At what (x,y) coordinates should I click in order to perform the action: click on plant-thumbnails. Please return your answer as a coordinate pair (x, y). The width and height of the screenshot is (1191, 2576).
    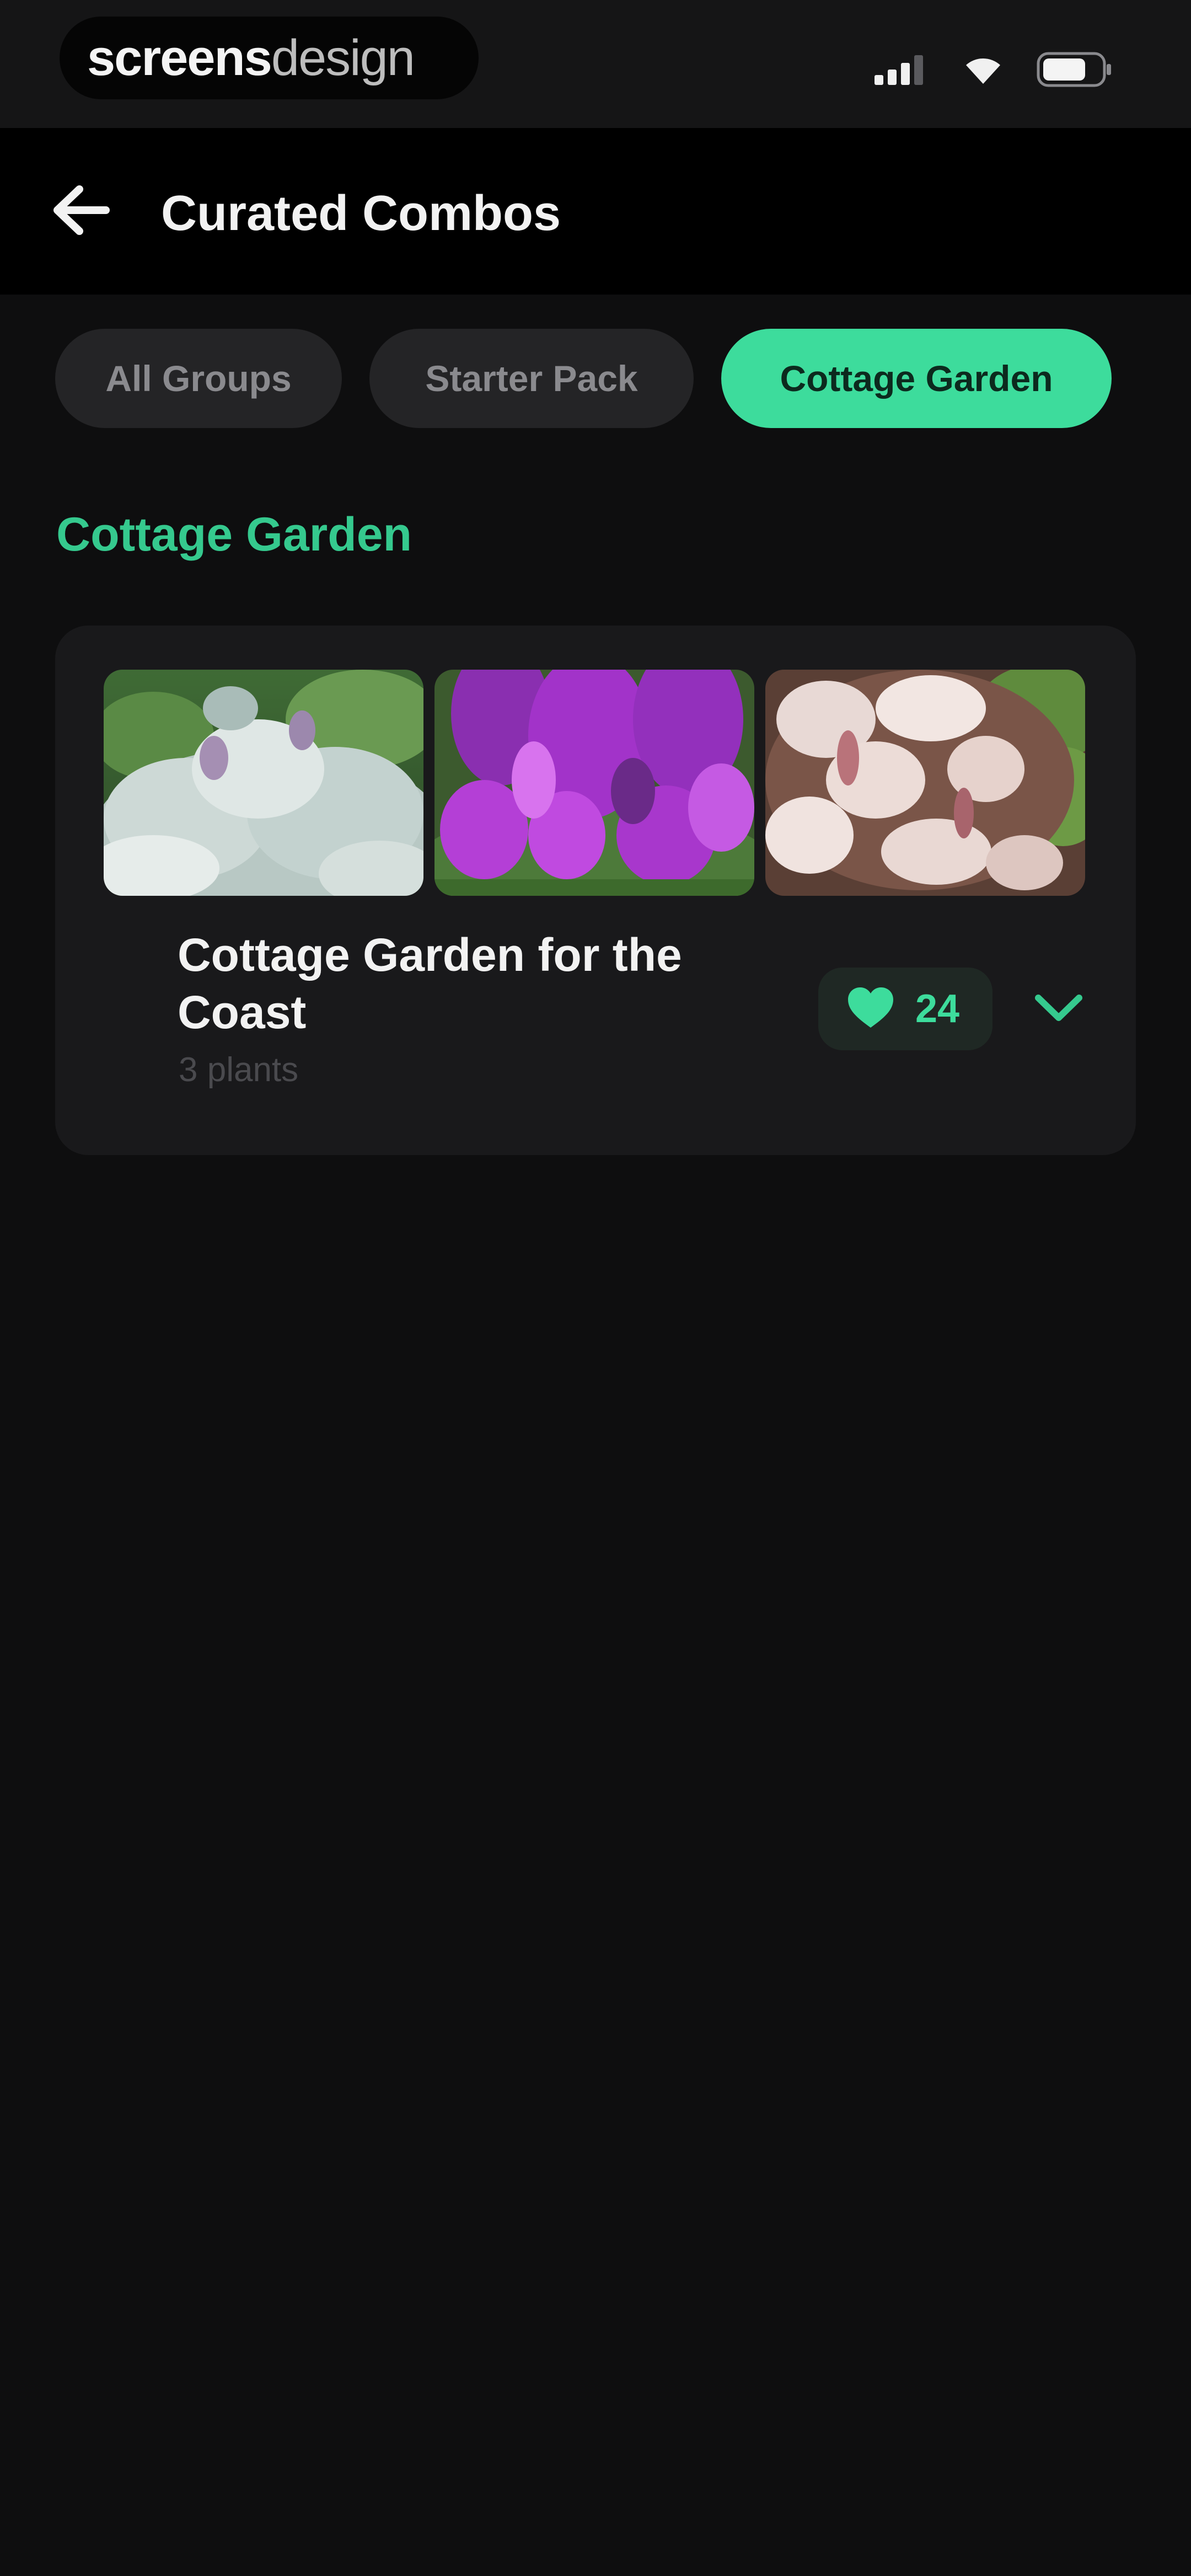
    Looking at the image, I should click on (594, 783).